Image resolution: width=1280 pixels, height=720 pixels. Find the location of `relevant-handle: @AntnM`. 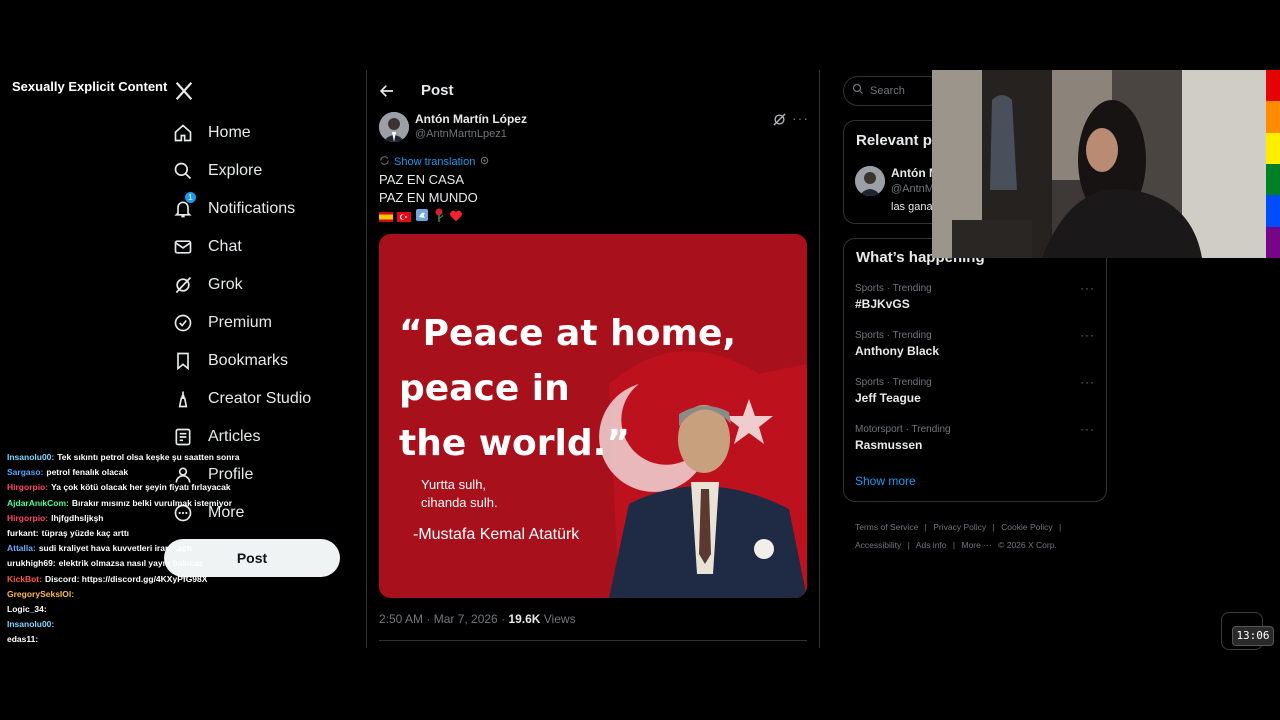

relevant-handle: @AntnM is located at coordinates (912, 189).